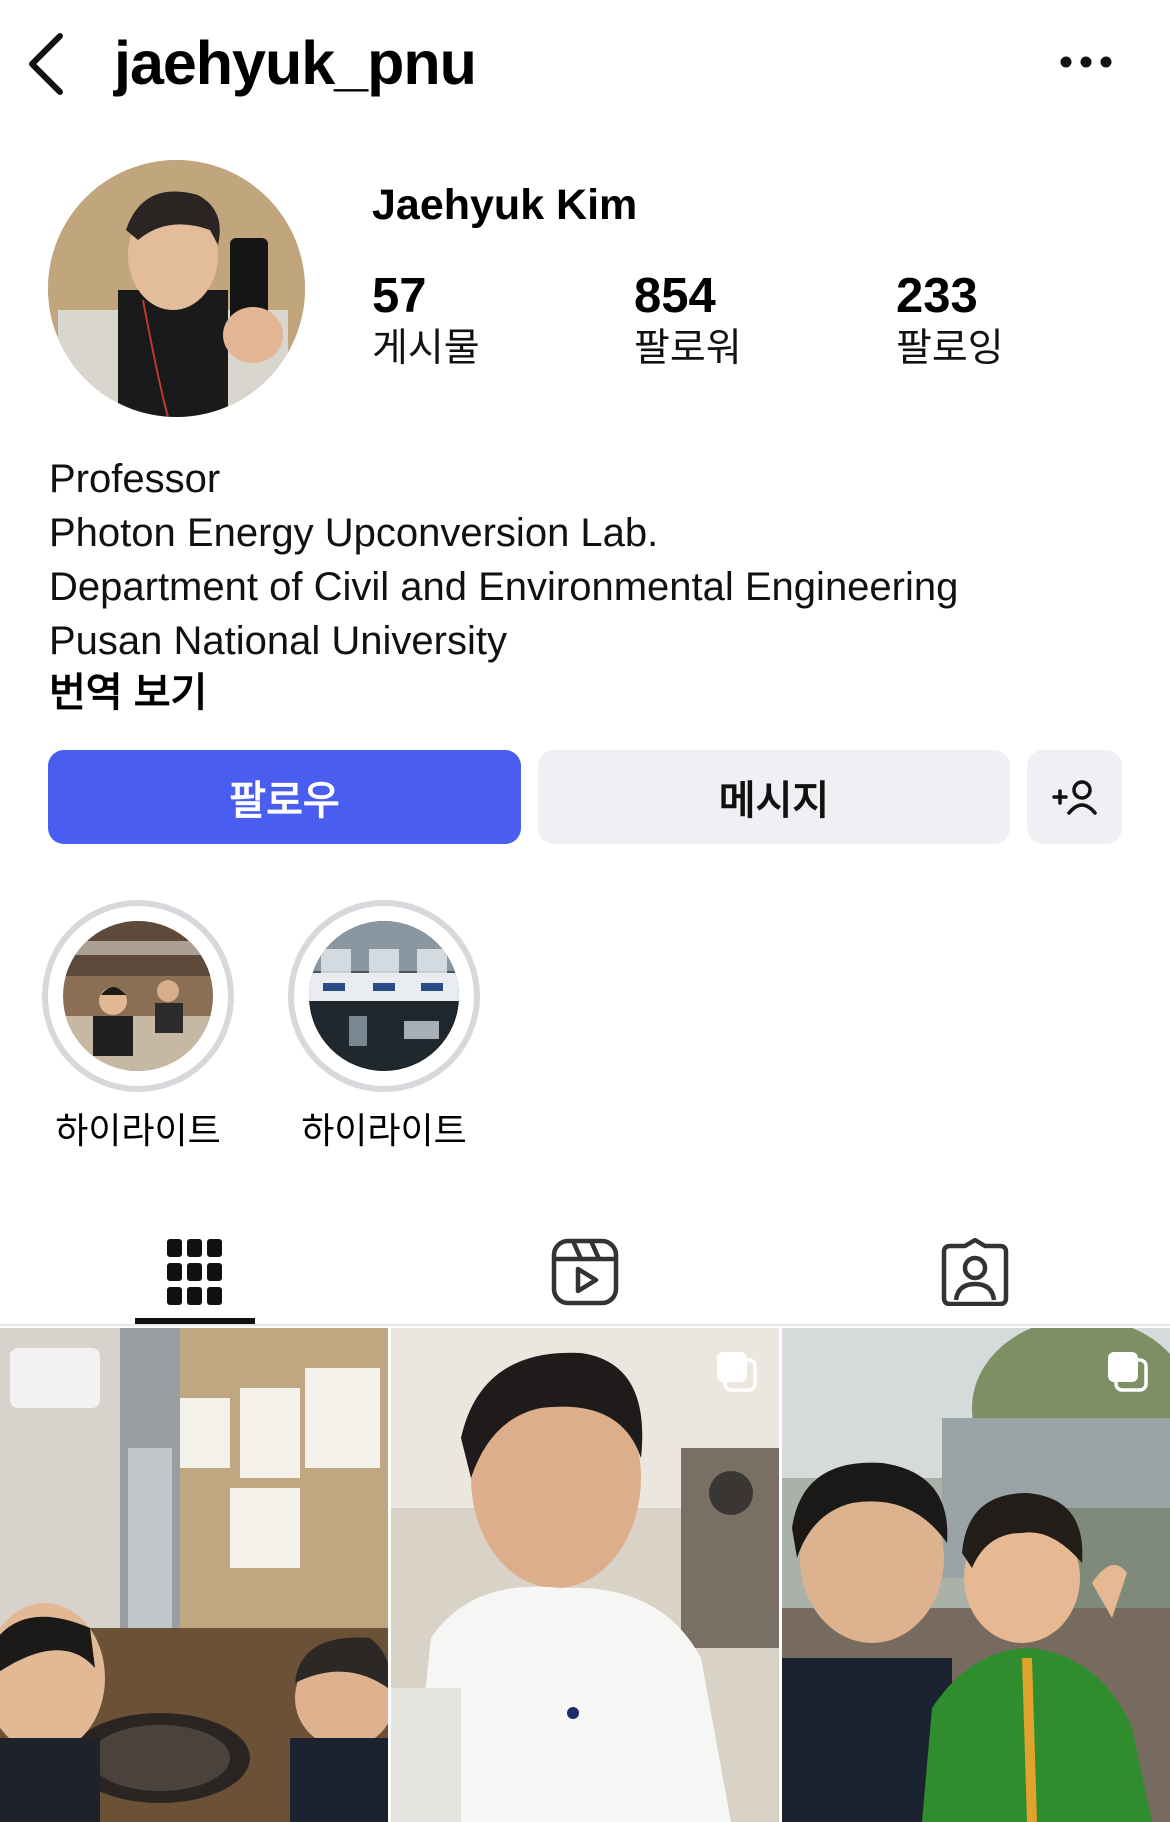 This screenshot has height=1822, width=1170. What do you see at coordinates (996, 321) in the screenshot?
I see `stat-following: 233 팔로잉` at bounding box center [996, 321].